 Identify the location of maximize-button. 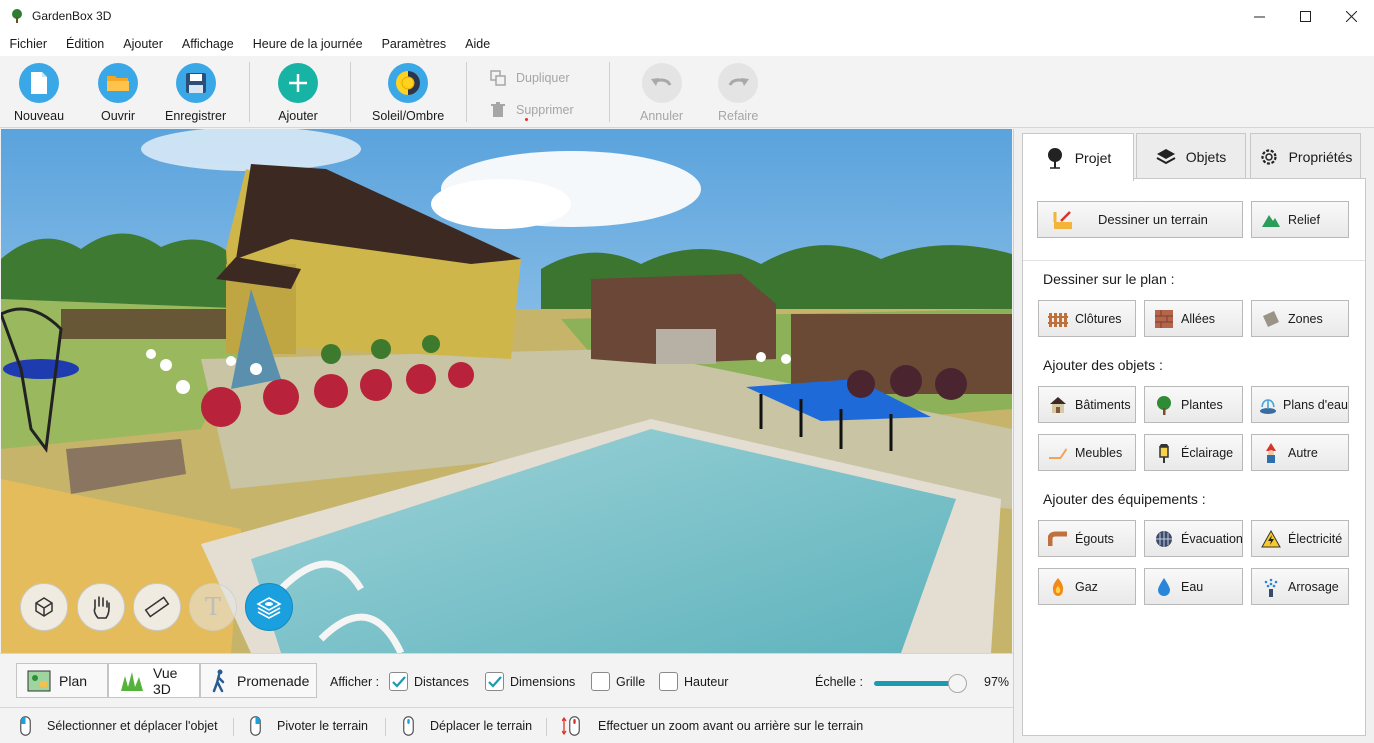
(1305, 16).